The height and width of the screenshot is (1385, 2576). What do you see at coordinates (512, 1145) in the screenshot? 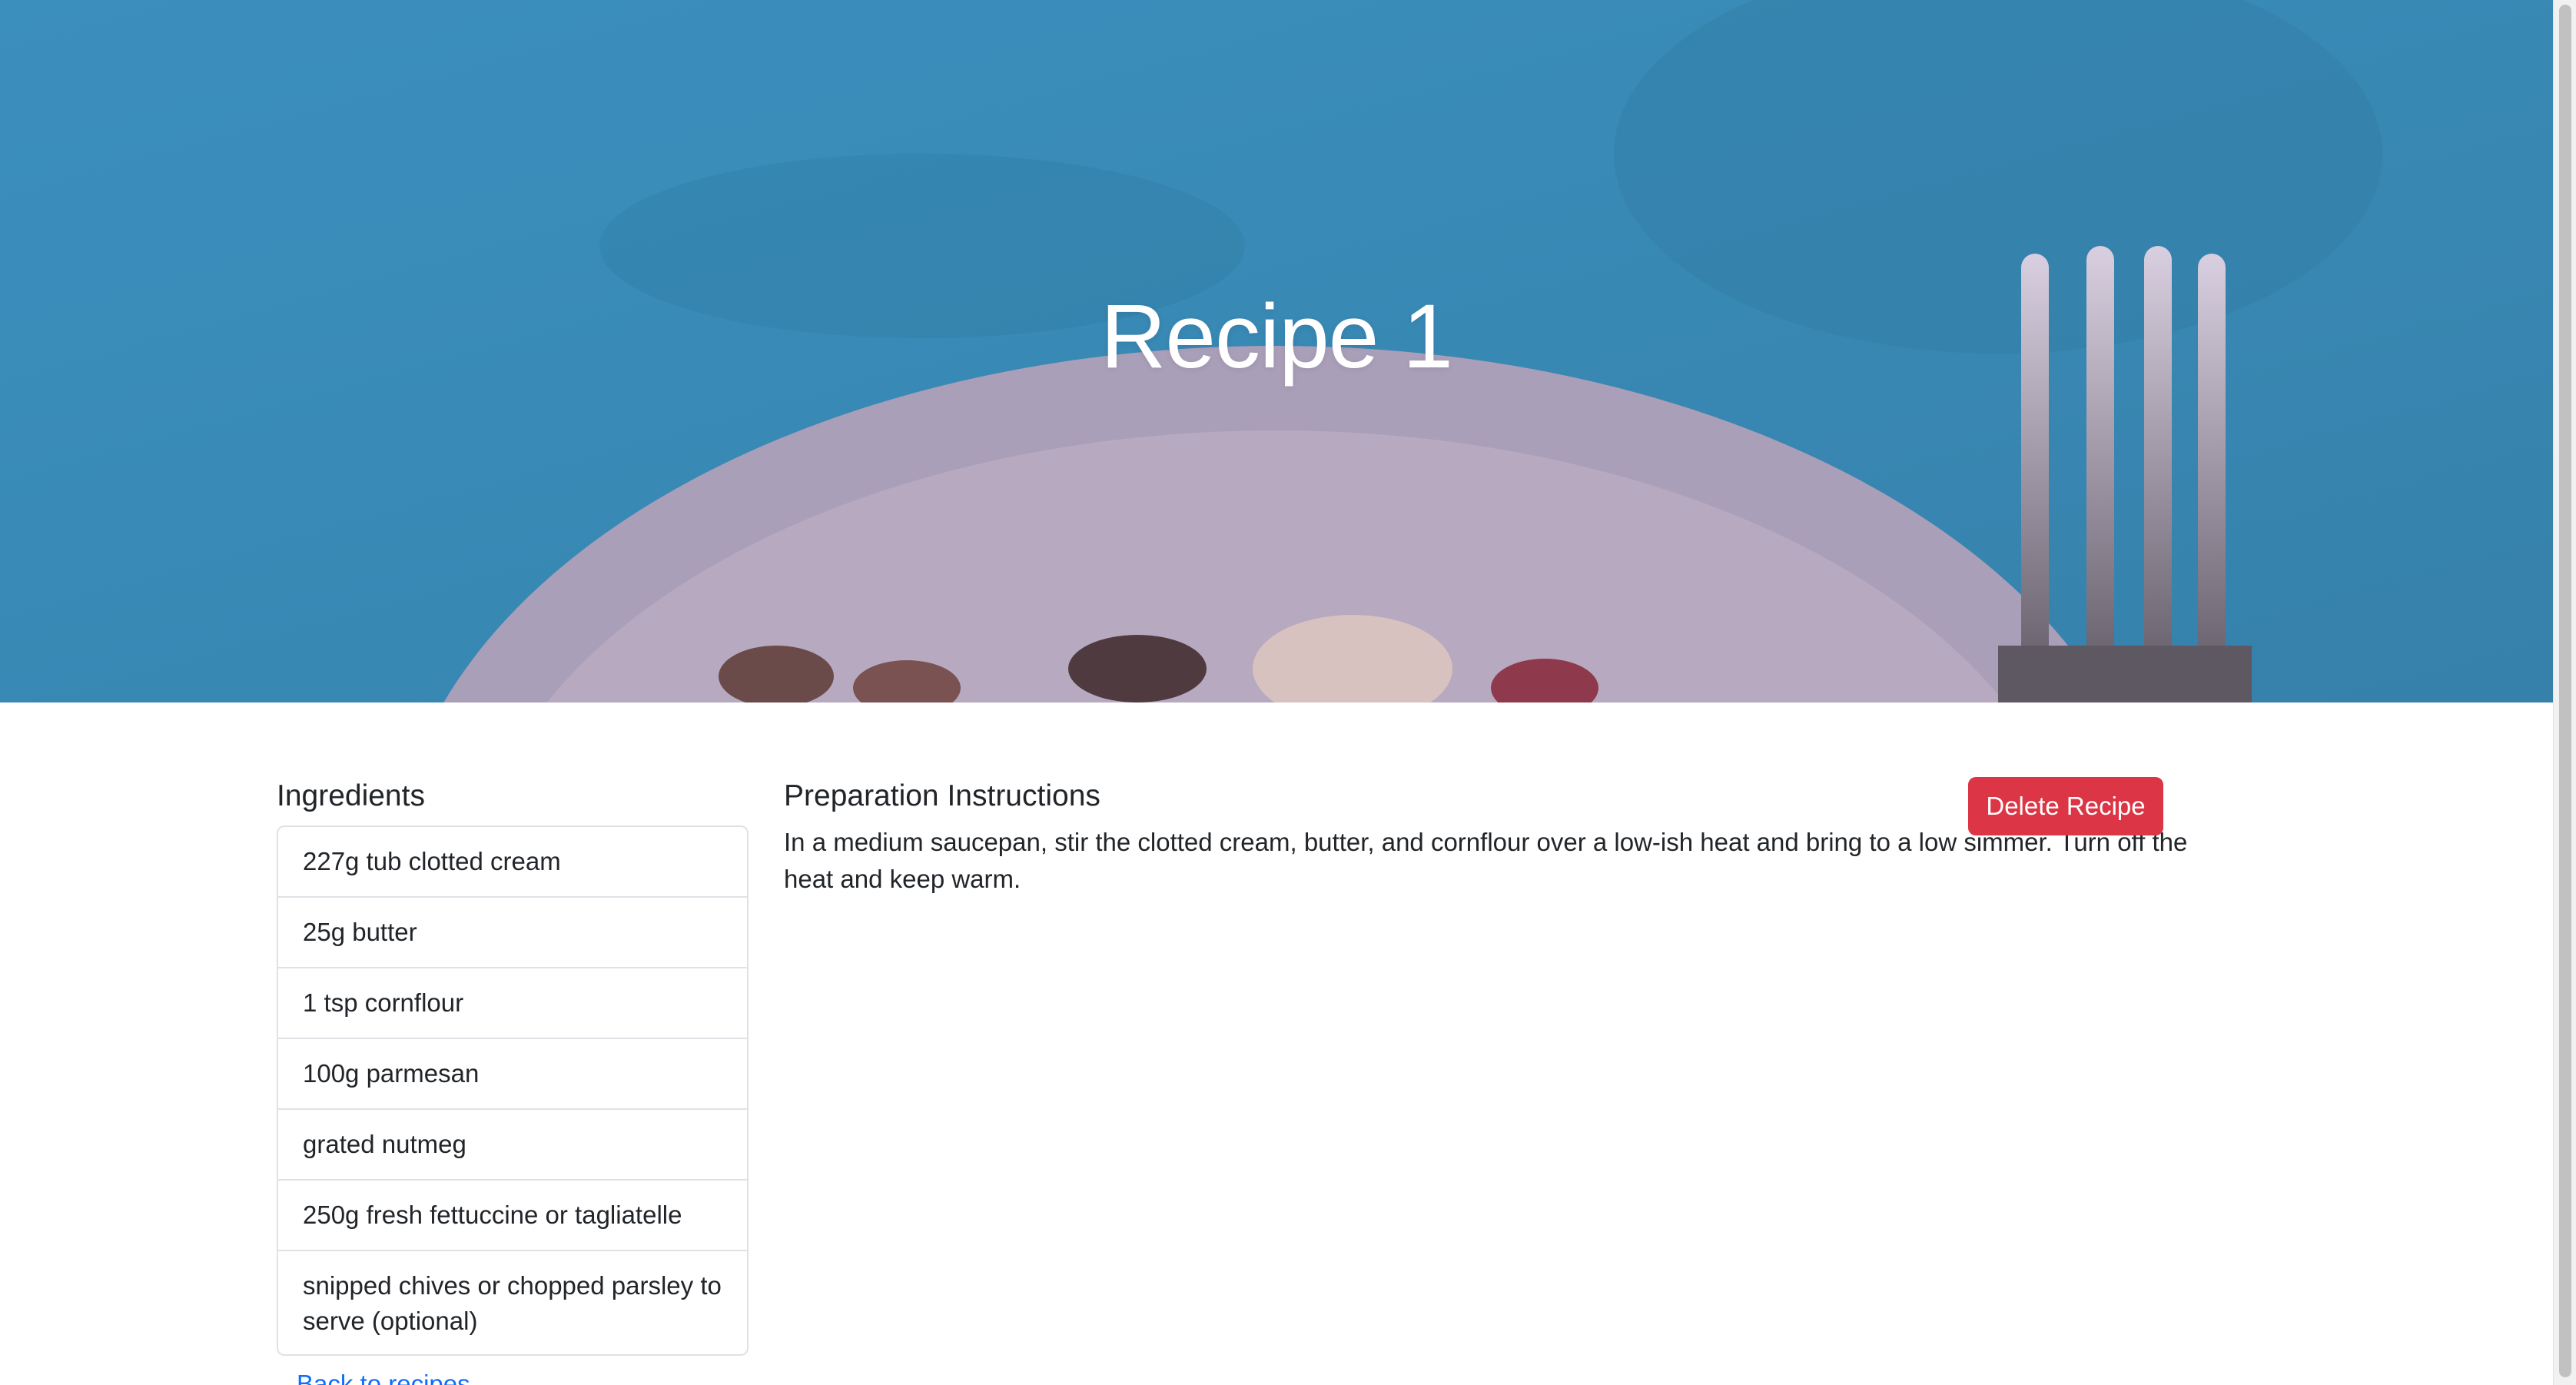
I see `ingredient-item: grated nutmeg` at bounding box center [512, 1145].